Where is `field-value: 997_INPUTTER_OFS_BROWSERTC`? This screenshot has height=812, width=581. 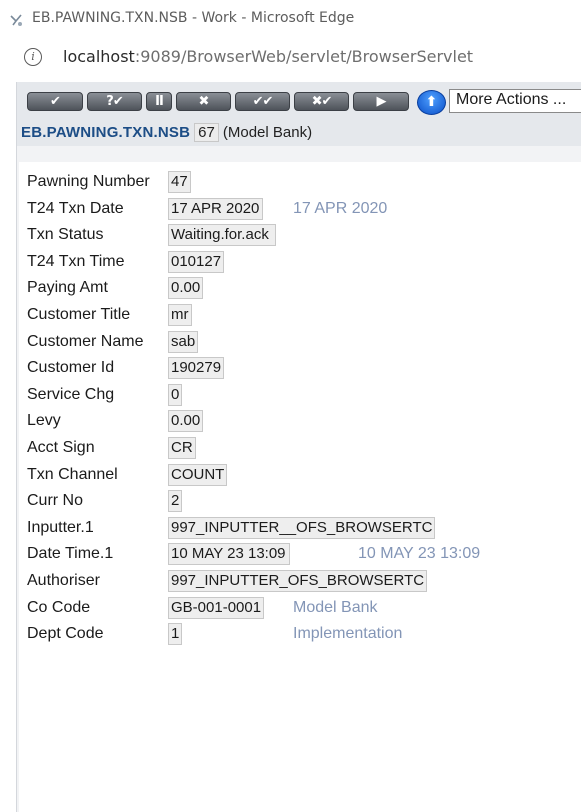
field-value: 997_INPUTTER_OFS_BROWSERTC is located at coordinates (298, 581).